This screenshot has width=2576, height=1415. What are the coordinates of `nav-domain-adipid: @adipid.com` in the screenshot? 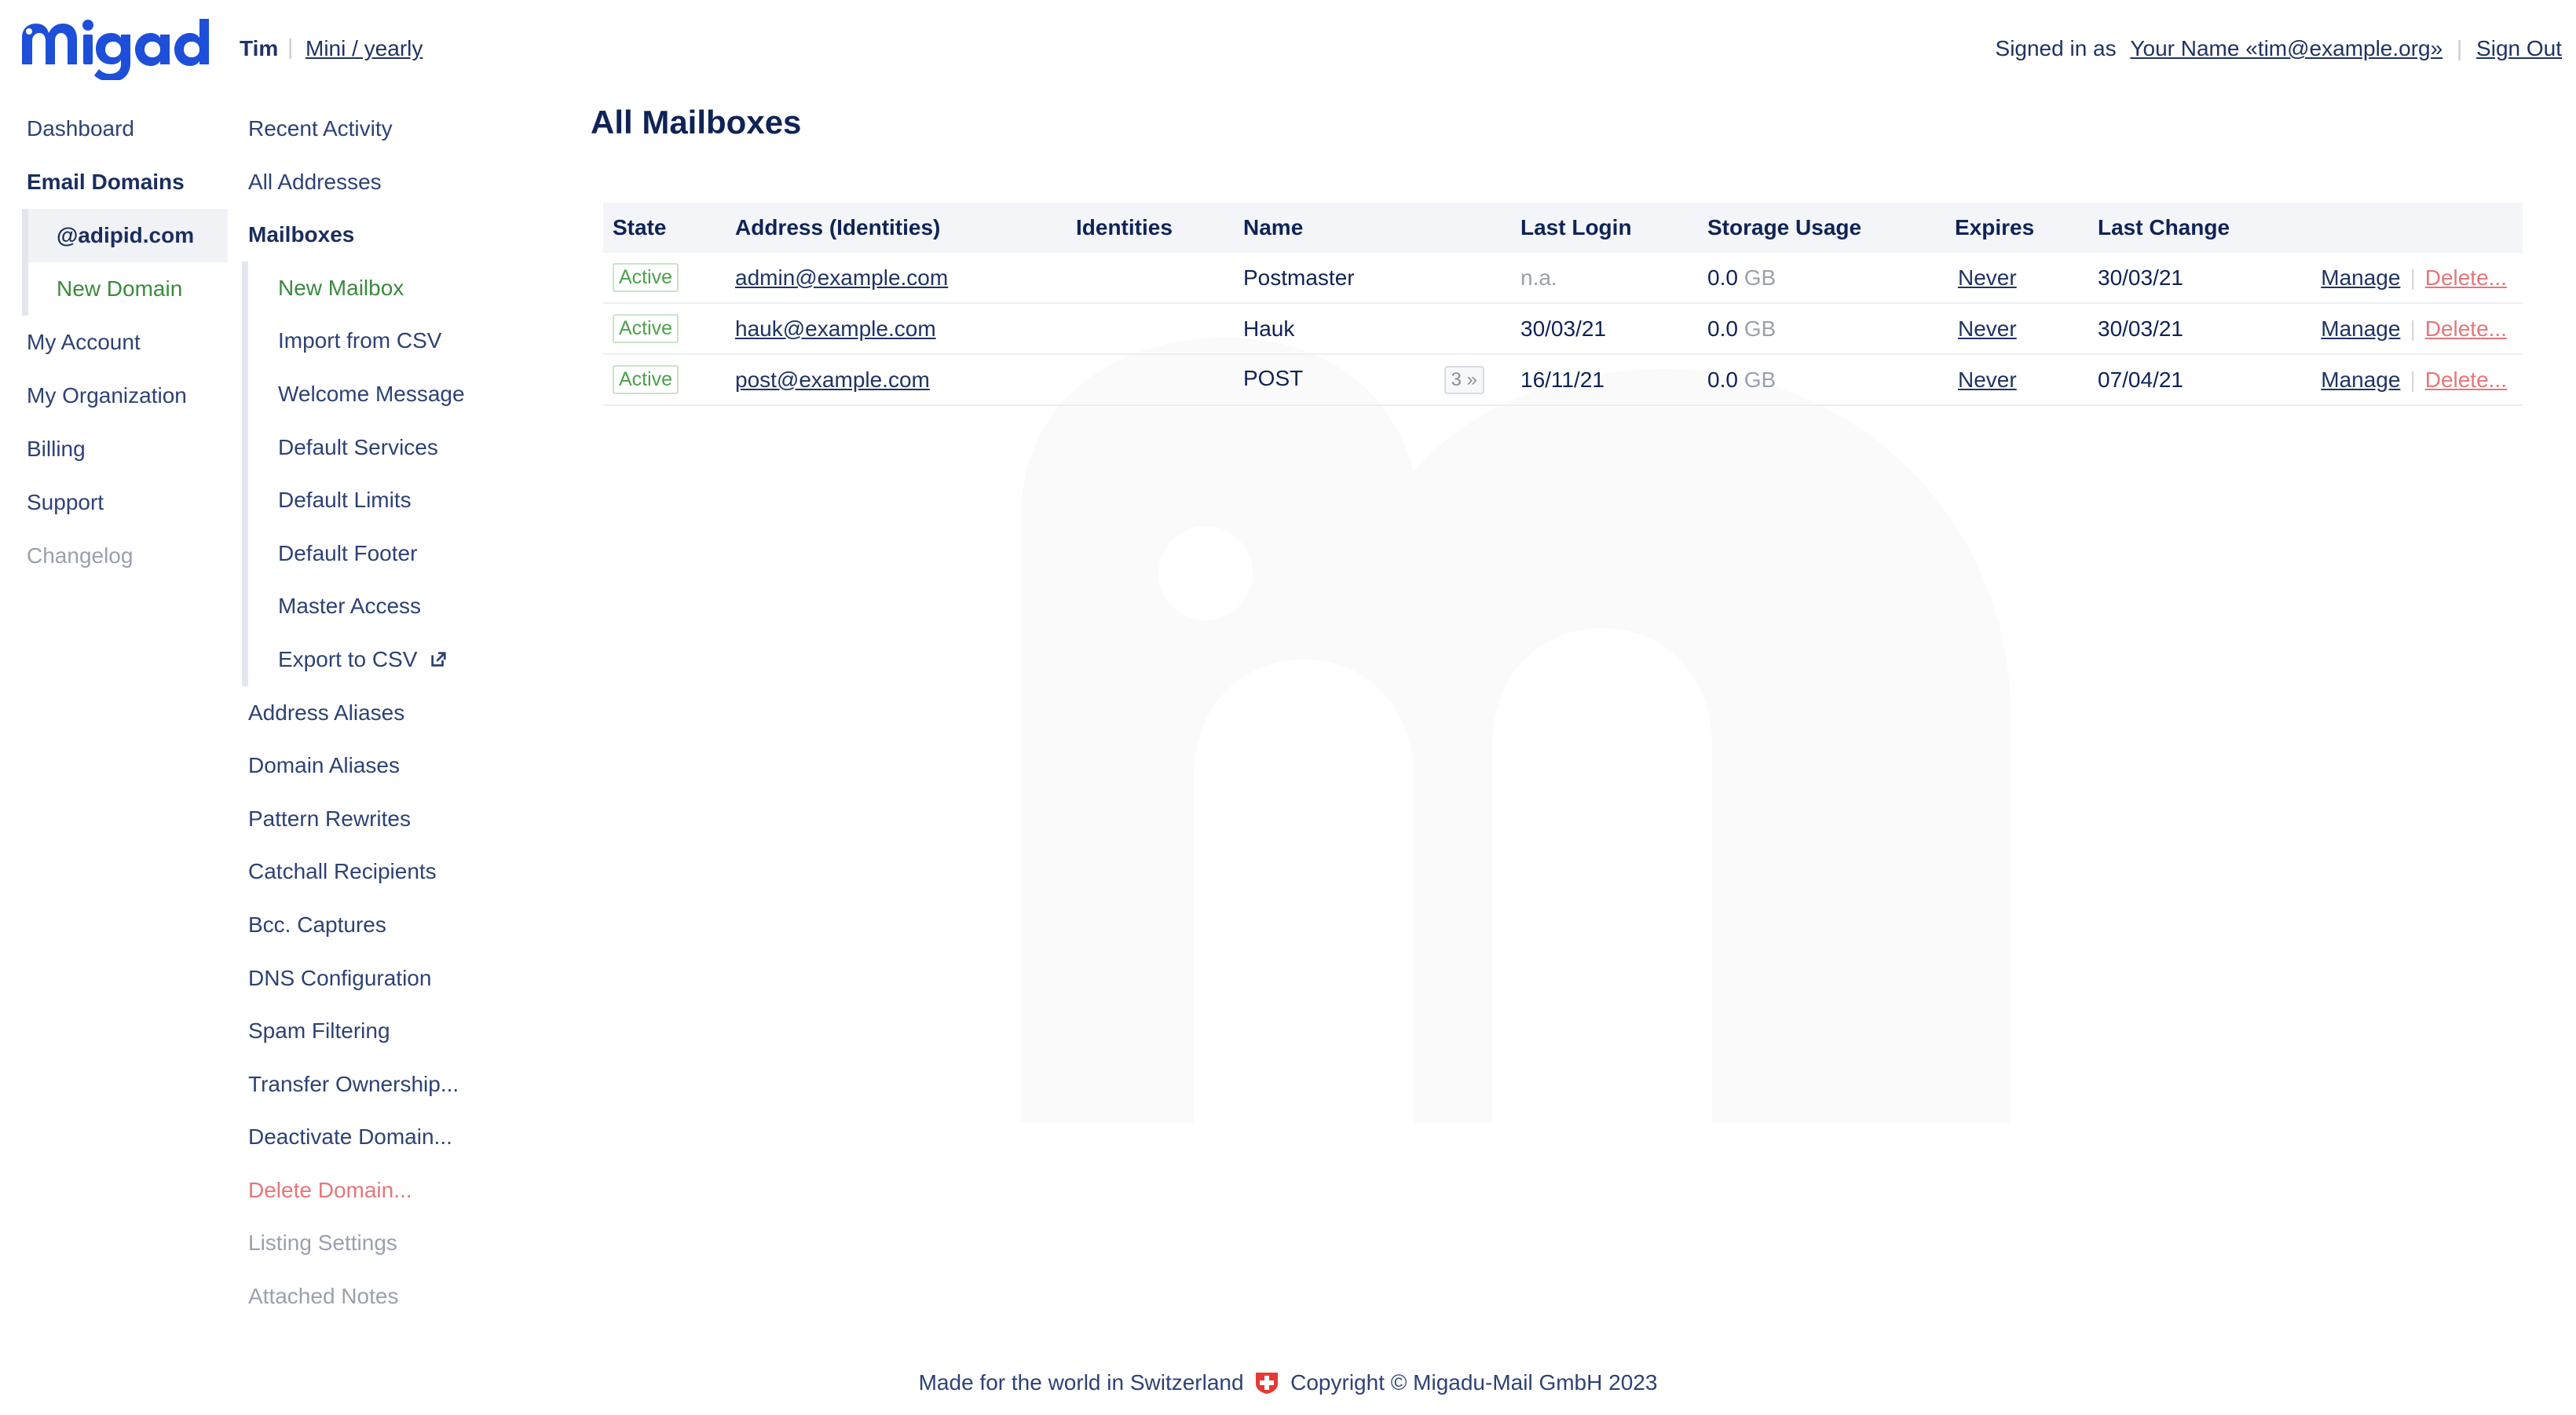 It's located at (128, 236).